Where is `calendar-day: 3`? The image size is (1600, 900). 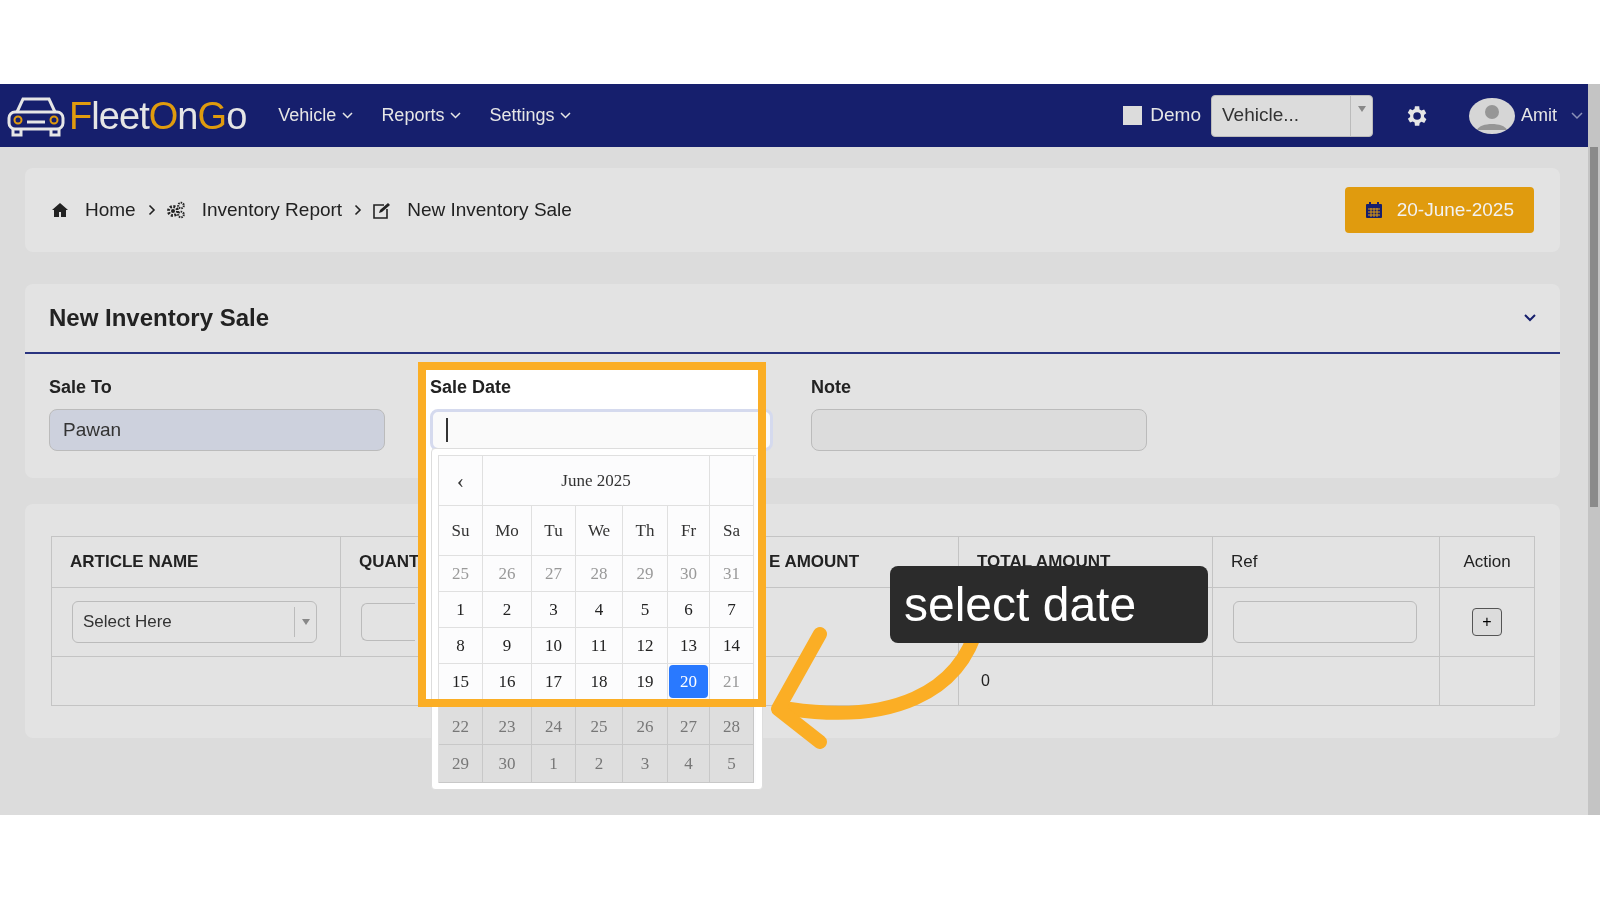
calendar-day: 3 is located at coordinates (553, 609).